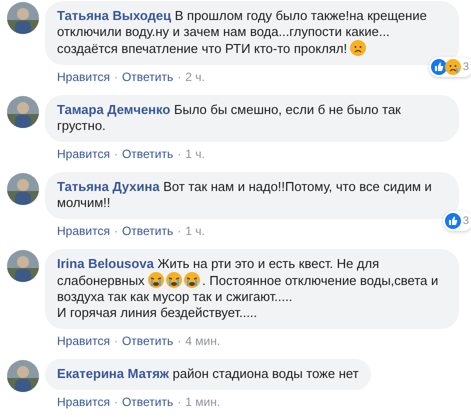  What do you see at coordinates (108, 186) in the screenshot?
I see `author-name: Татьяна Духина` at bounding box center [108, 186].